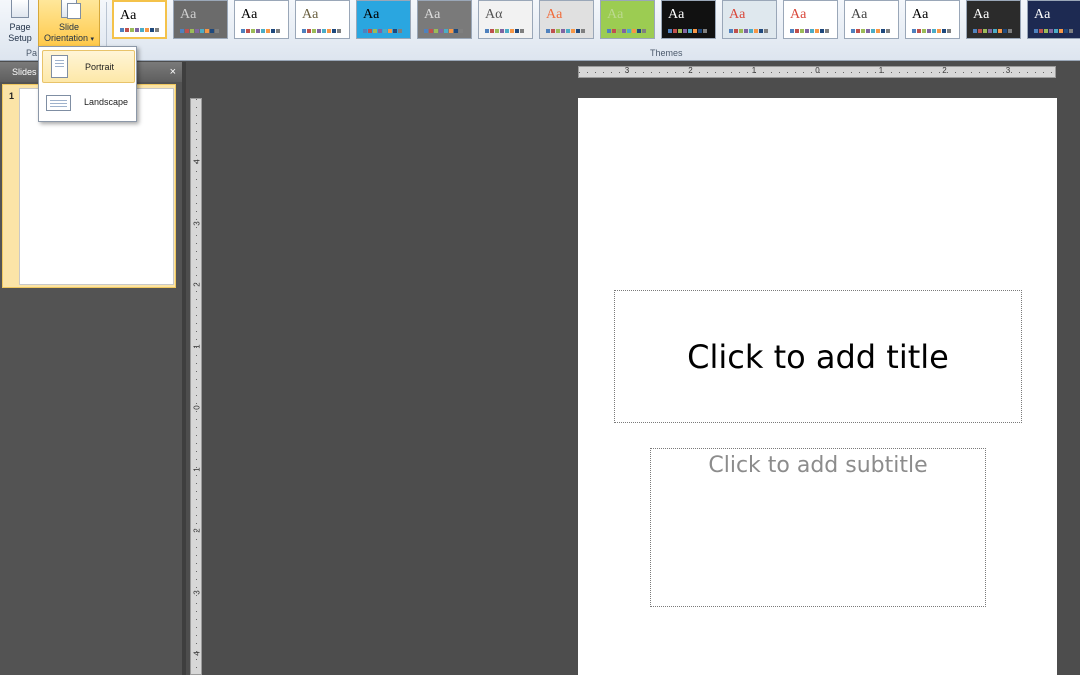  What do you see at coordinates (596, 20) in the screenshot?
I see `themes-gallery: Aa Aa Aa Aa Aa Aa Aα Aa Aa Aa Aa Aa Aa Aa Aa Aa` at bounding box center [596, 20].